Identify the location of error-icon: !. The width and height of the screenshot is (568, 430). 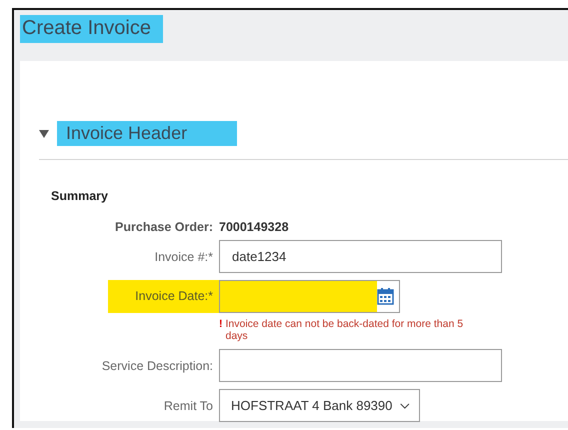
(220, 330).